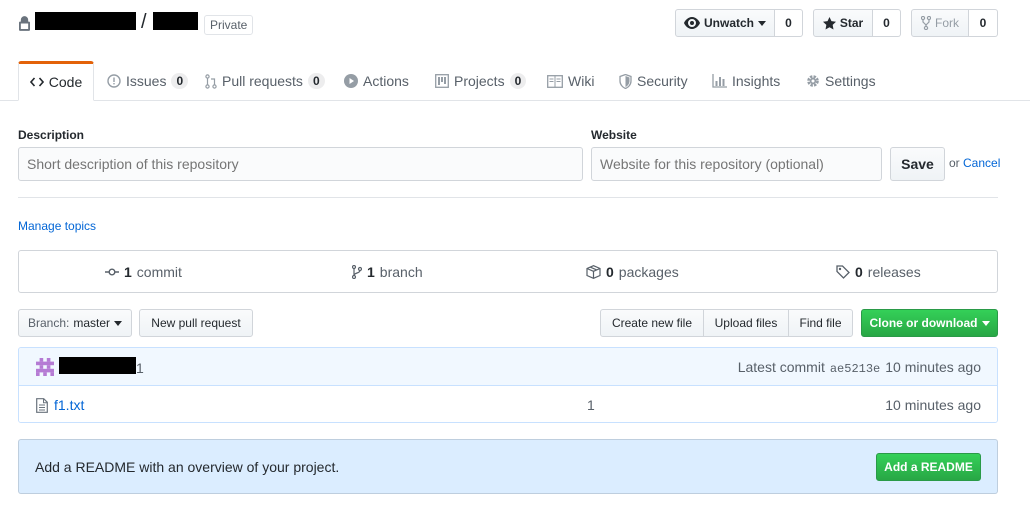 The image size is (1030, 531). Describe the element at coordinates (940, 23) in the screenshot. I see `fork-button: Fork` at that location.